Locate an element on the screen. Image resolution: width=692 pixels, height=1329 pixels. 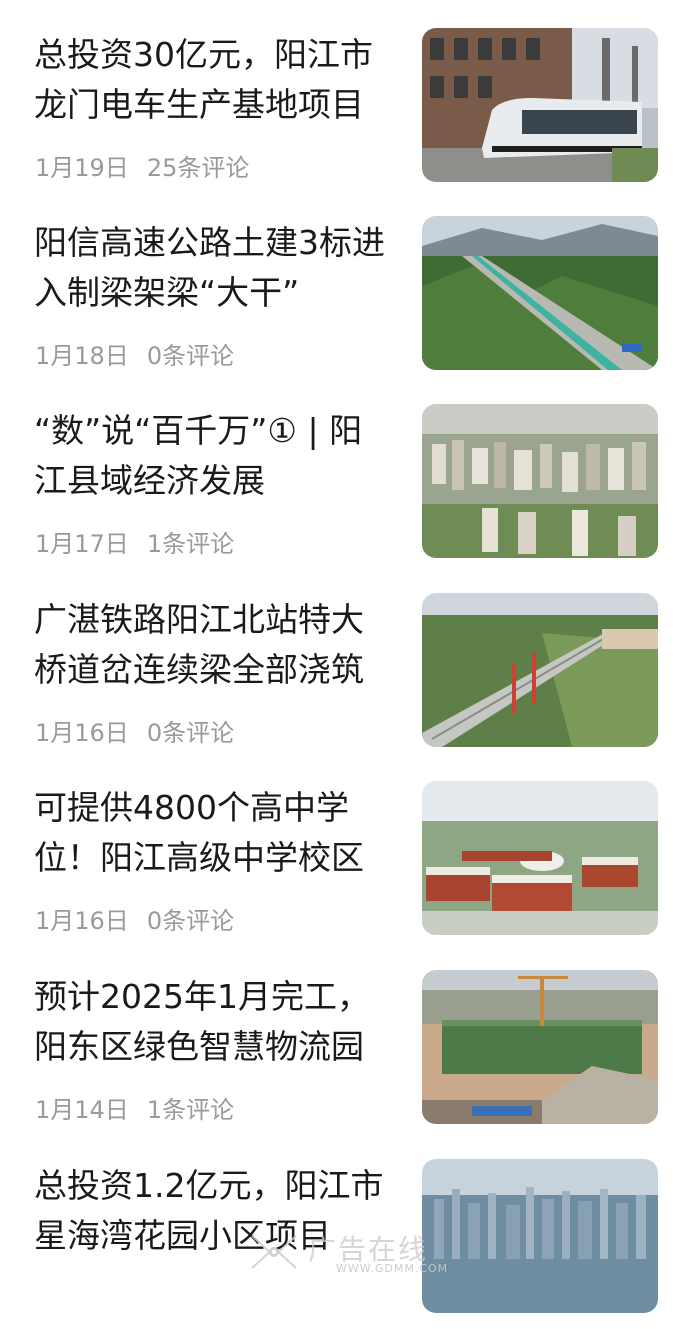
article-comment-count: 25条评论 is located at coordinates (198, 168).